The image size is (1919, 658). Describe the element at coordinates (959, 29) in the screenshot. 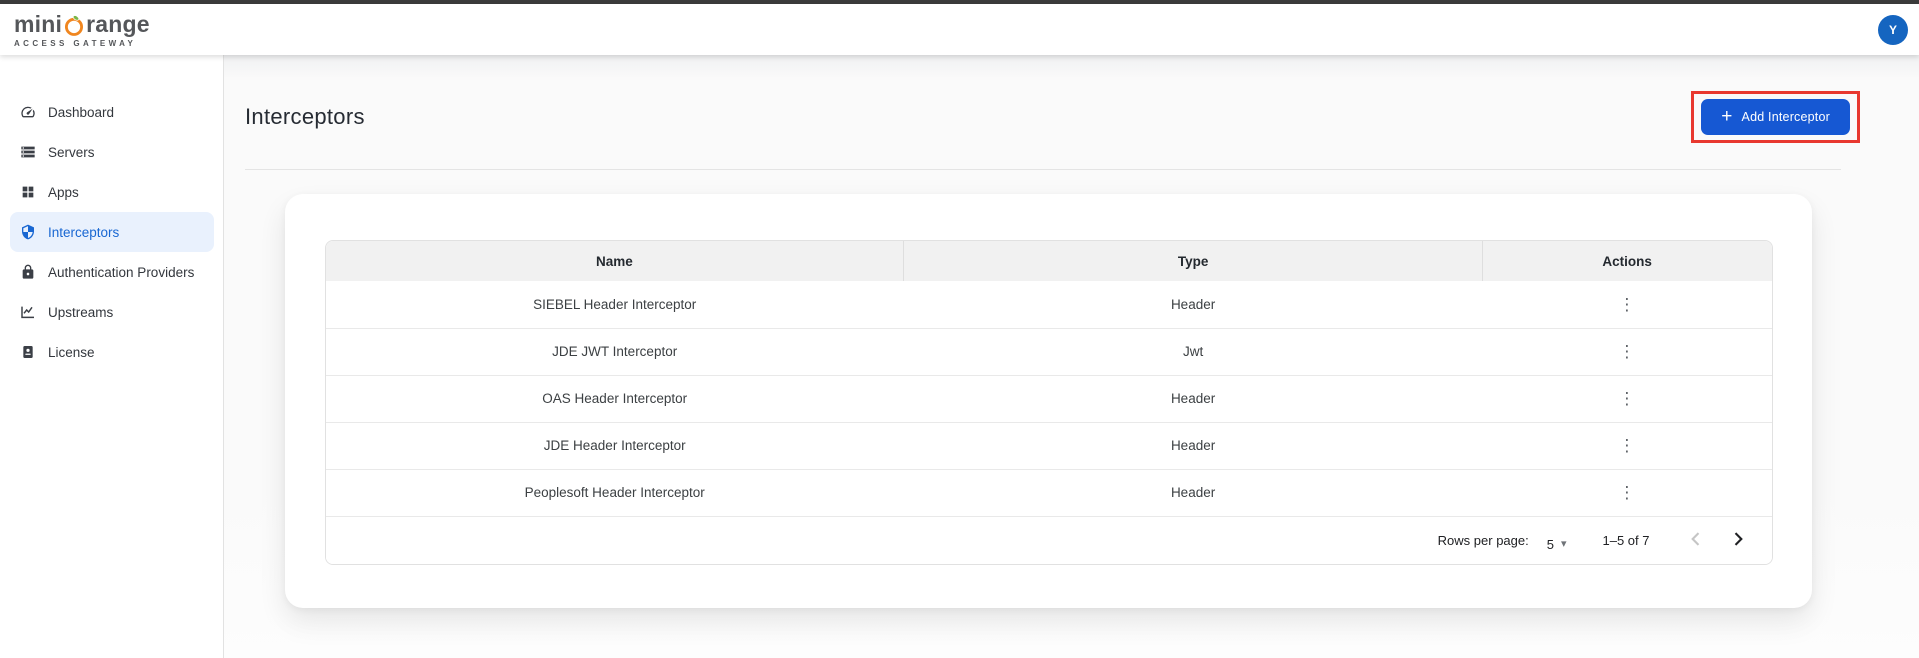

I see `top-bar: mini range ACCESS GATEWAY Y` at that location.